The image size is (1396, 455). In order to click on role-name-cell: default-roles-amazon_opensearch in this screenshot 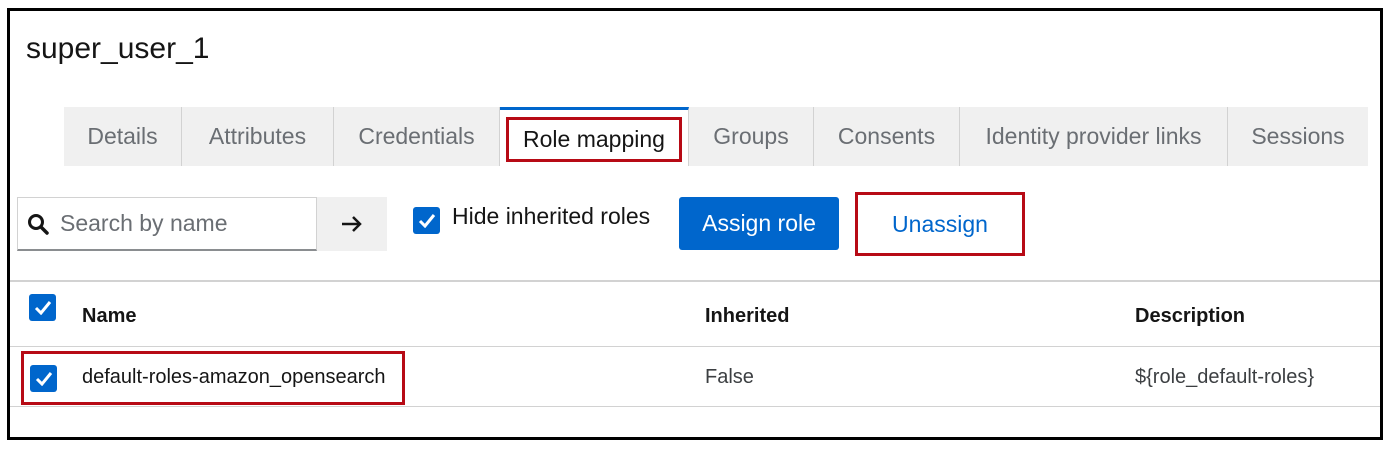, I will do `click(234, 377)`.